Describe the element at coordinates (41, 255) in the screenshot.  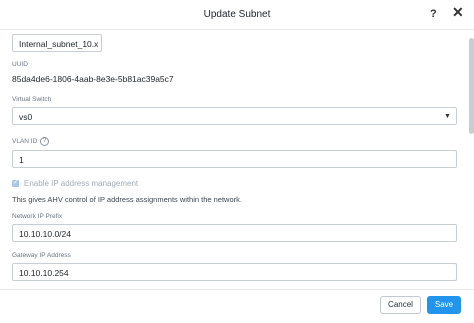
I see `gateway-label: Gateway IP Address` at that location.